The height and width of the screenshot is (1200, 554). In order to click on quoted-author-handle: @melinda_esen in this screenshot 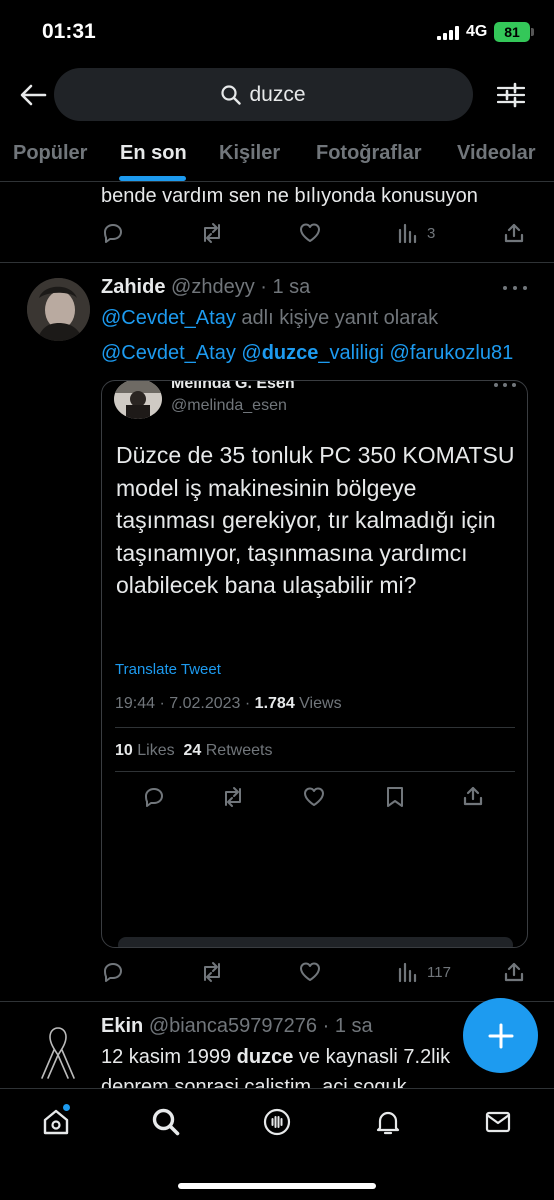, I will do `click(229, 405)`.